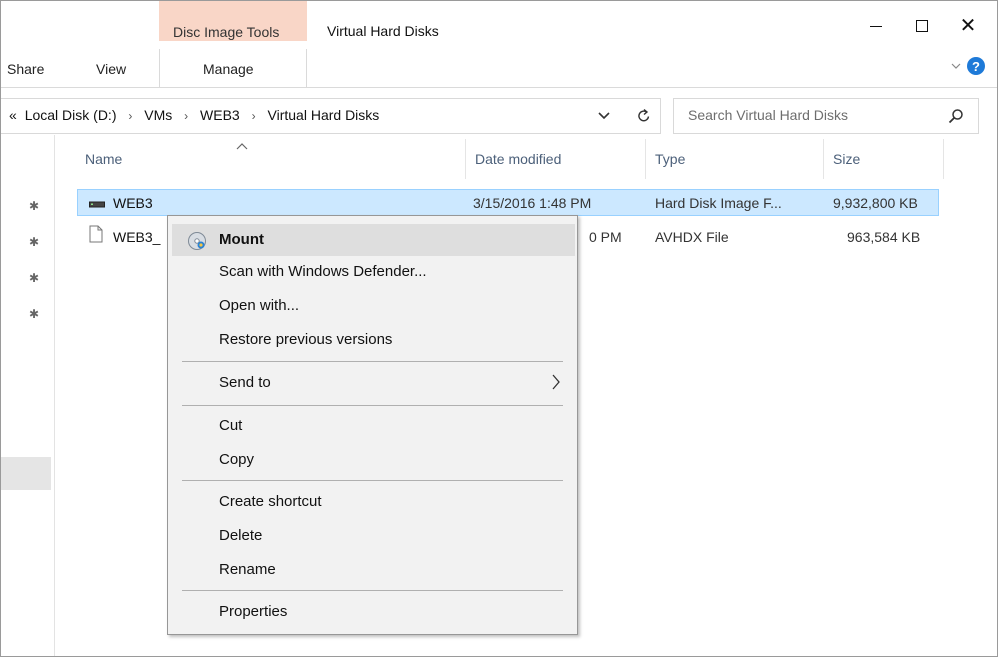 This screenshot has height=657, width=998. I want to click on window-title: Virtual Hard Disks, so click(383, 31).